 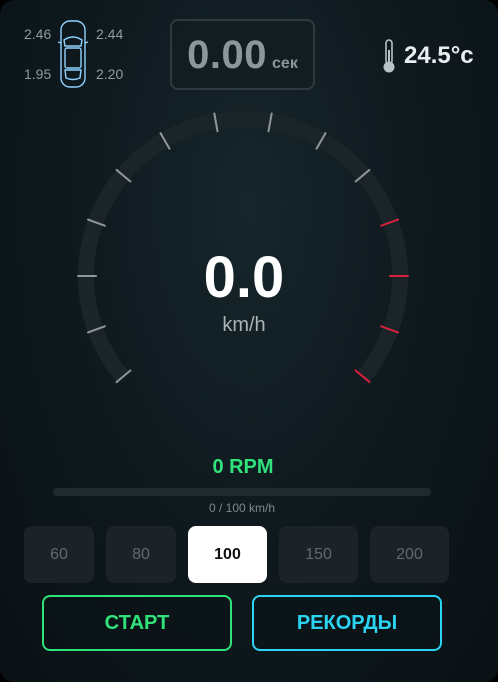 I want to click on tire-front-left: 2.46, so click(x=38, y=34).